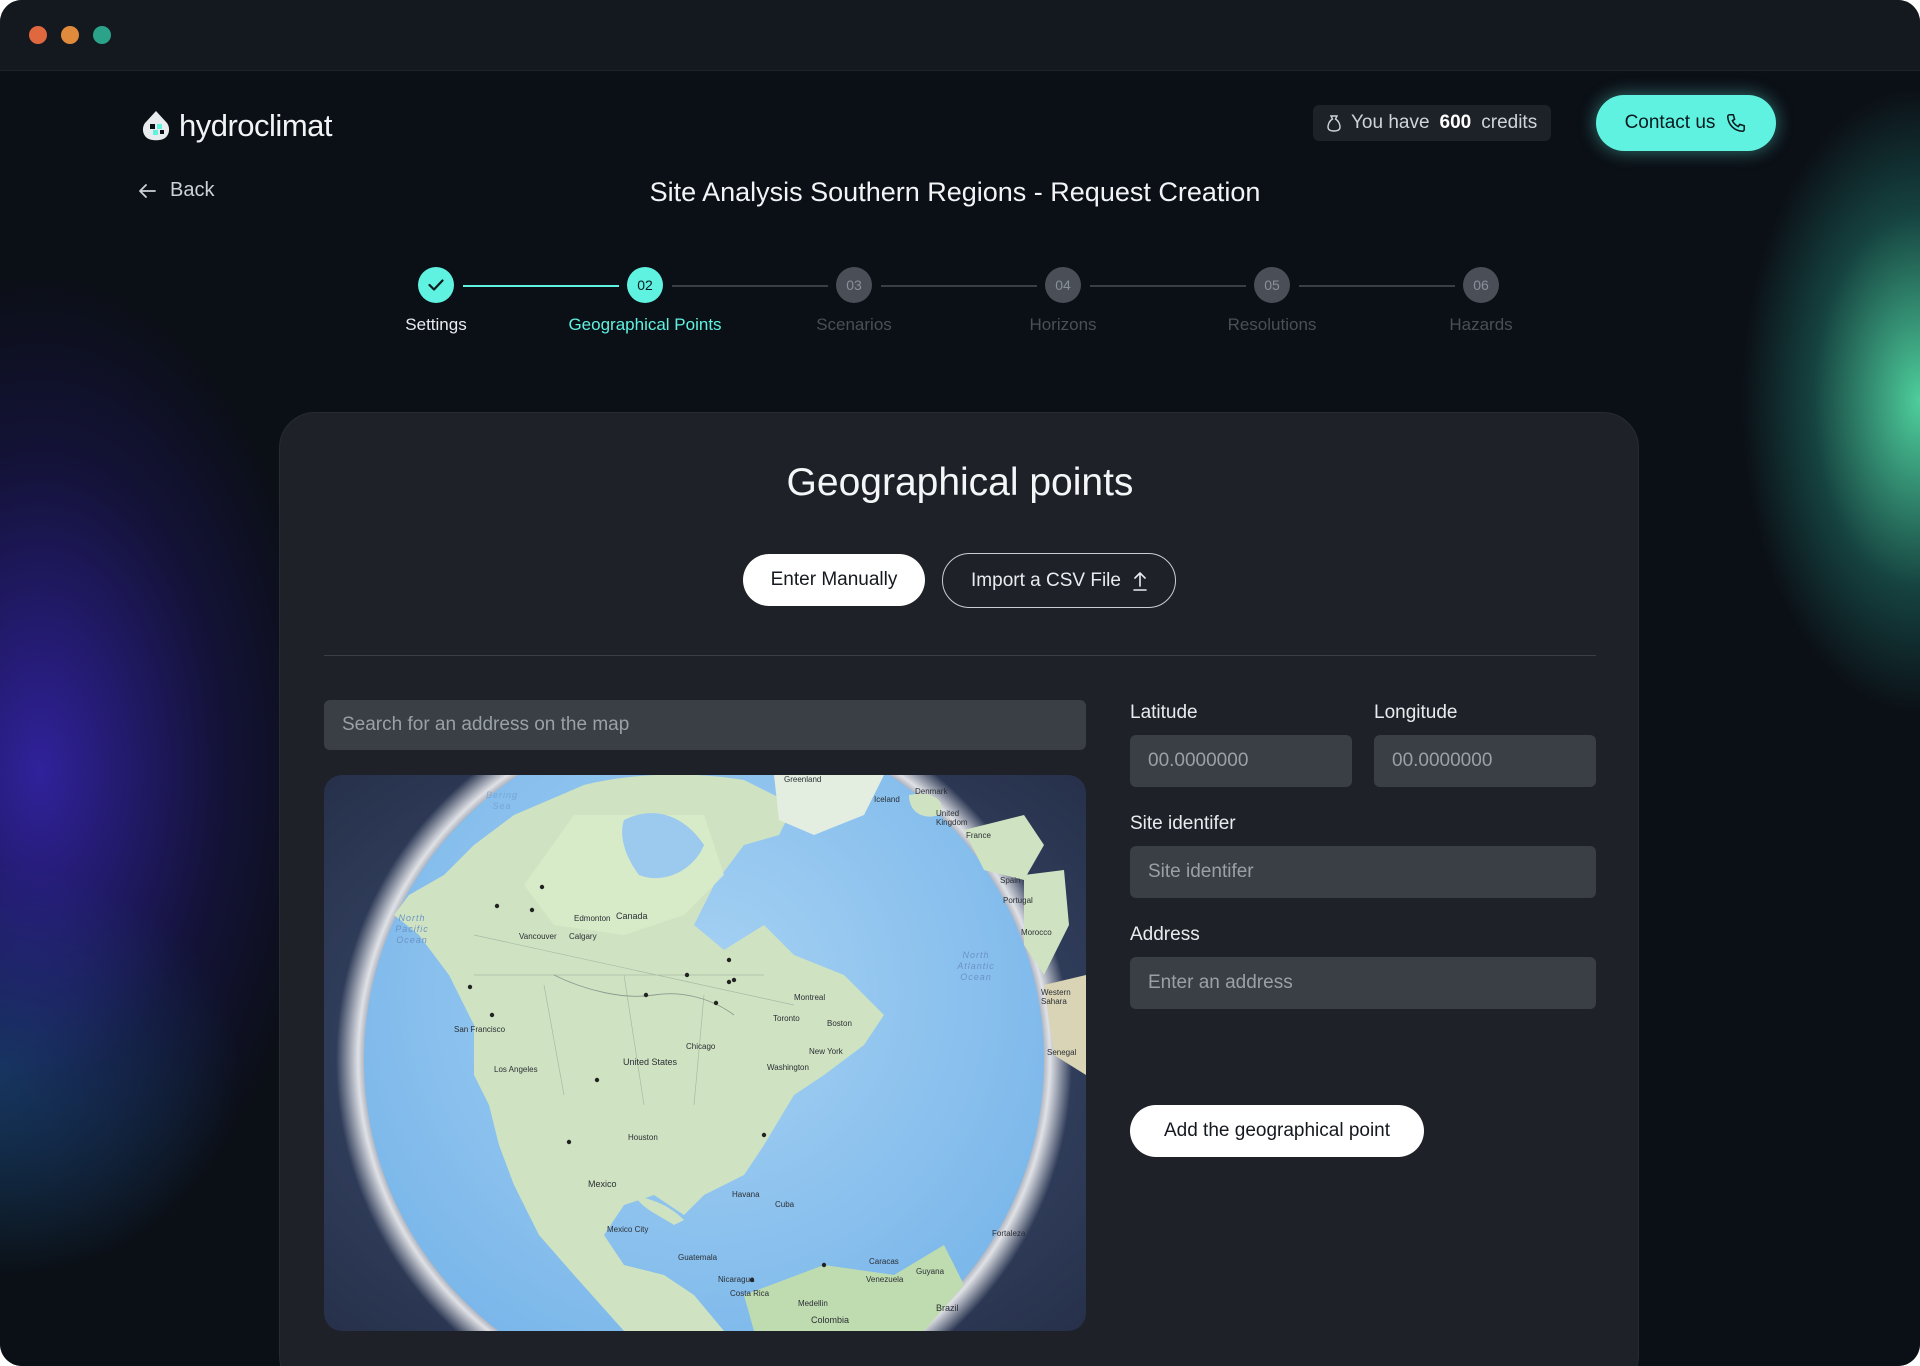 The height and width of the screenshot is (1366, 1920). I want to click on window-titlebar, so click(960, 35).